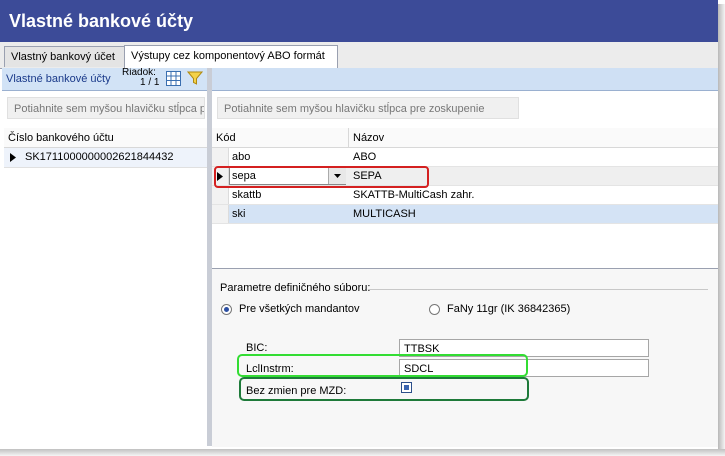  What do you see at coordinates (195, 78) in the screenshot?
I see `filter-icon` at bounding box center [195, 78].